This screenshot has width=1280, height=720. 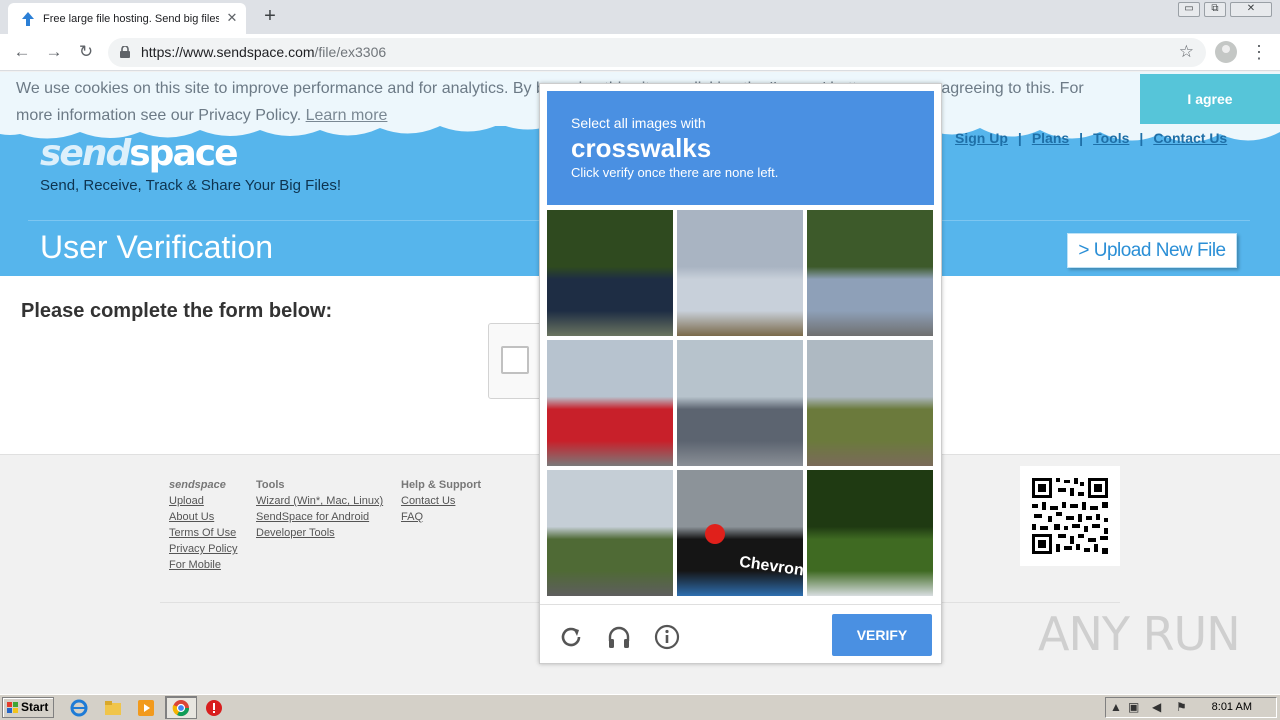 I want to click on qr-code-image, so click(x=1070, y=516).